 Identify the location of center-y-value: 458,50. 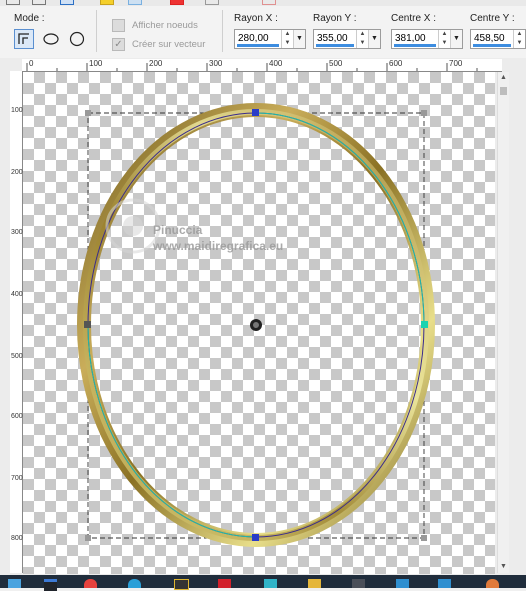
(492, 39).